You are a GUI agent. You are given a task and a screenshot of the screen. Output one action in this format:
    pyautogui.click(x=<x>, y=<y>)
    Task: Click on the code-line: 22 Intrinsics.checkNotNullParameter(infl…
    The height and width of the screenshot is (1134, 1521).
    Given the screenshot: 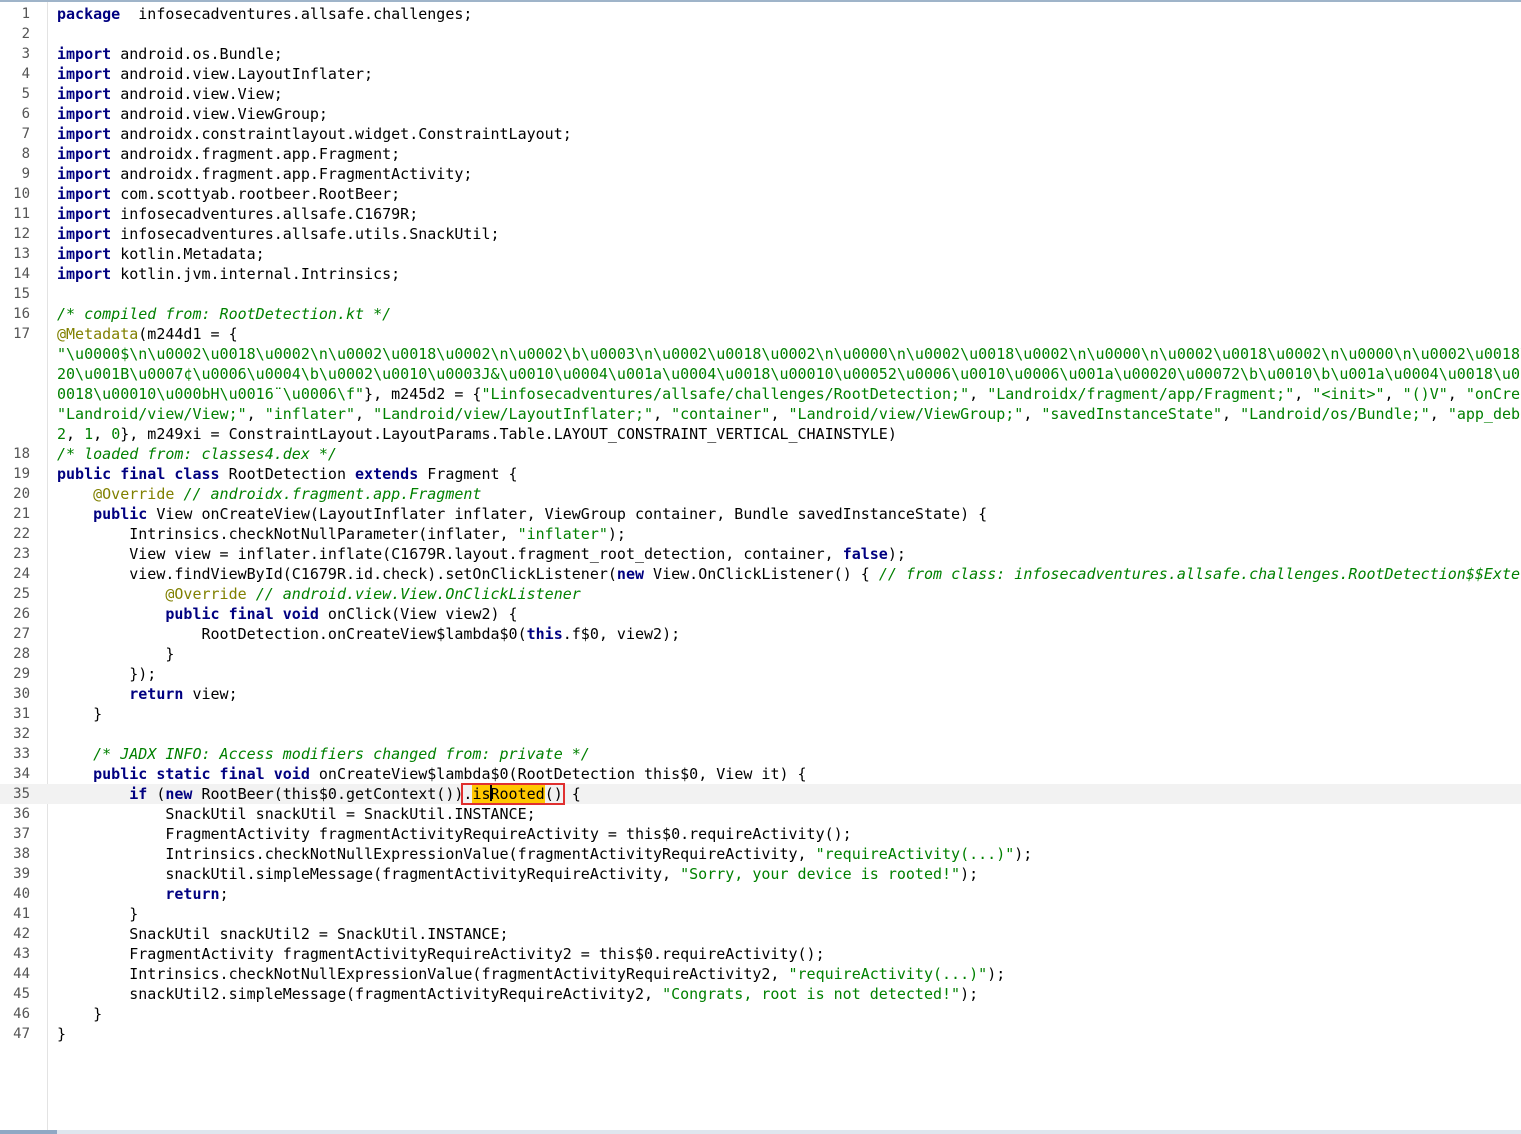 What is the action you would take?
    pyautogui.click(x=760, y=534)
    